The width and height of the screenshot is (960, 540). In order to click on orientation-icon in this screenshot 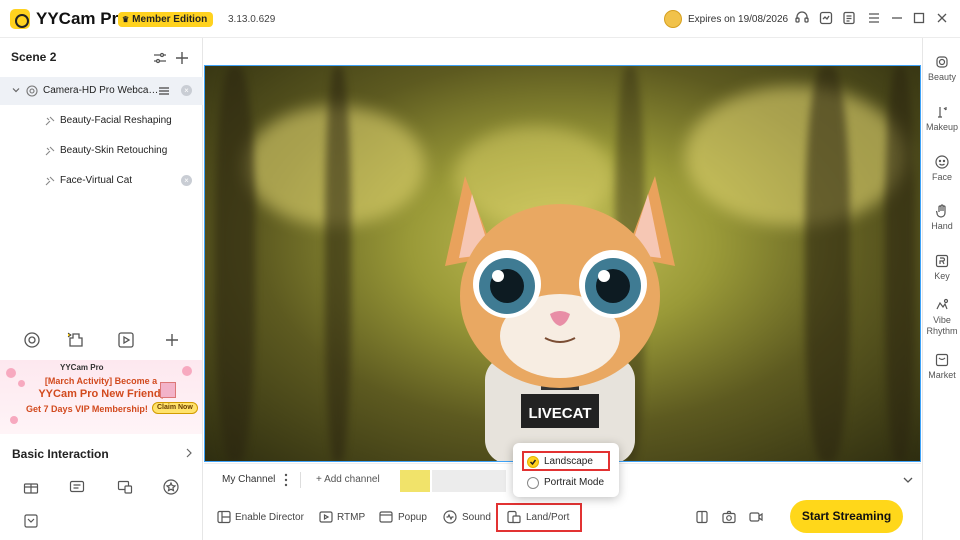, I will do `click(514, 517)`.